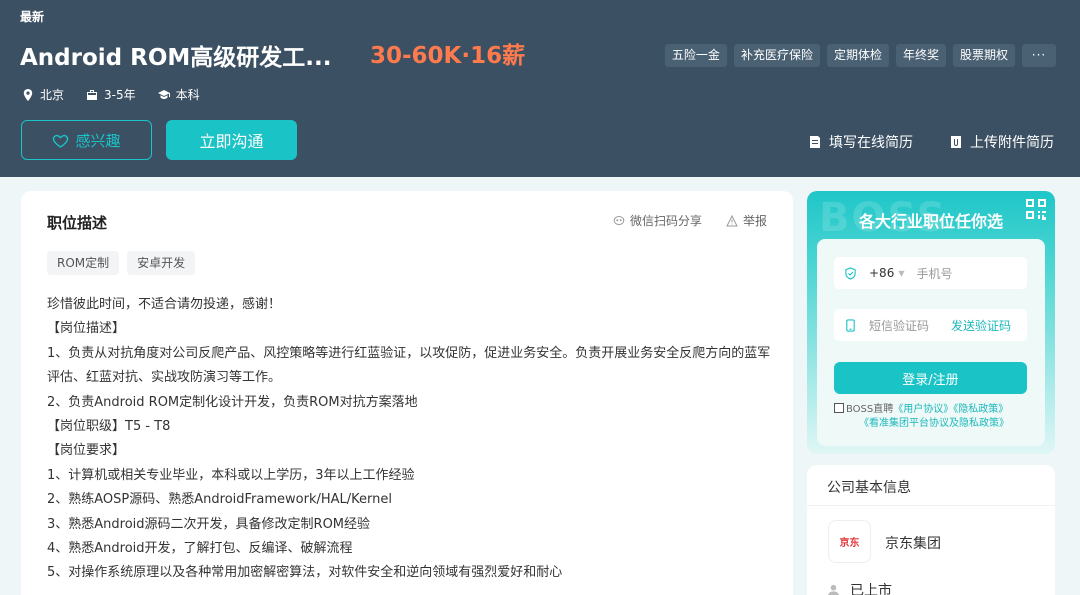 Image resolution: width=1080 pixels, height=595 pixels. I want to click on sms-code-field: 短信验证码 发送验证码, so click(930, 325).